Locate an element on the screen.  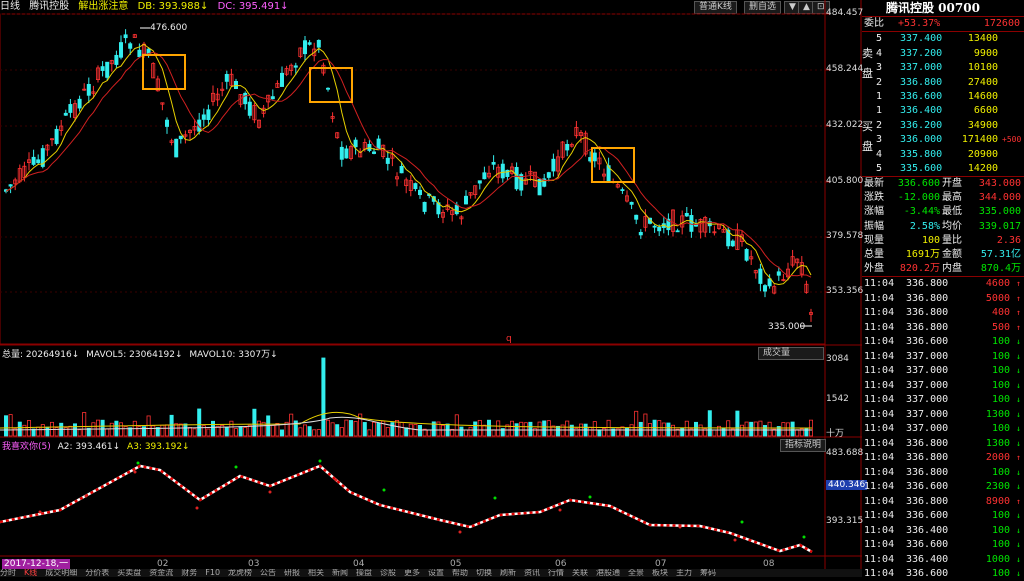
stat-row: 总量 1691万 金额 57.31亿 is located at coordinates (943, 255).